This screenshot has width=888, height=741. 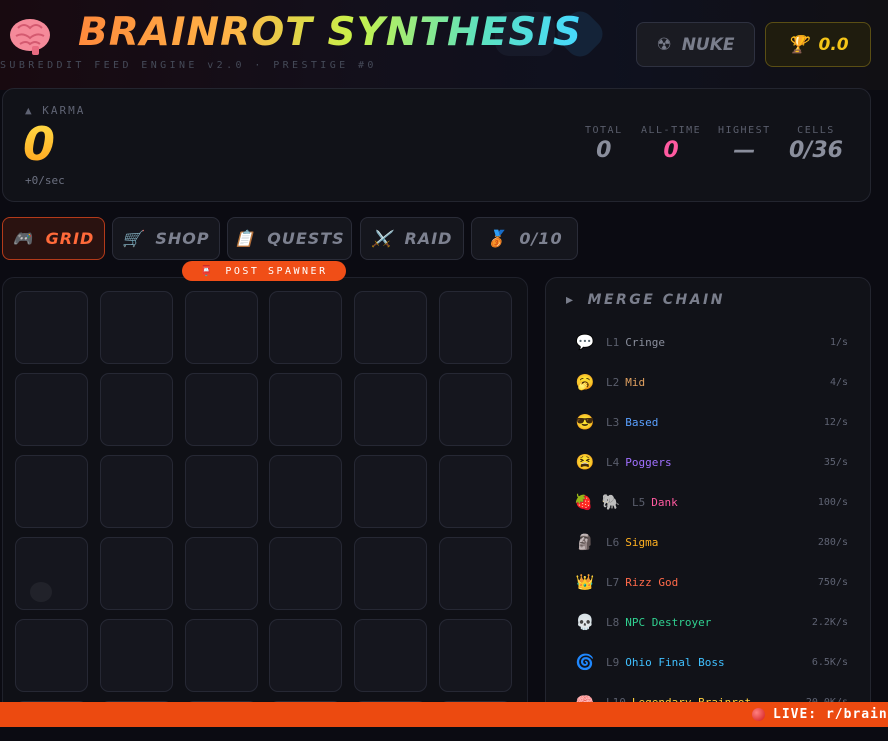 What do you see at coordinates (182, 238) in the screenshot?
I see `tab-label: SHOP` at bounding box center [182, 238].